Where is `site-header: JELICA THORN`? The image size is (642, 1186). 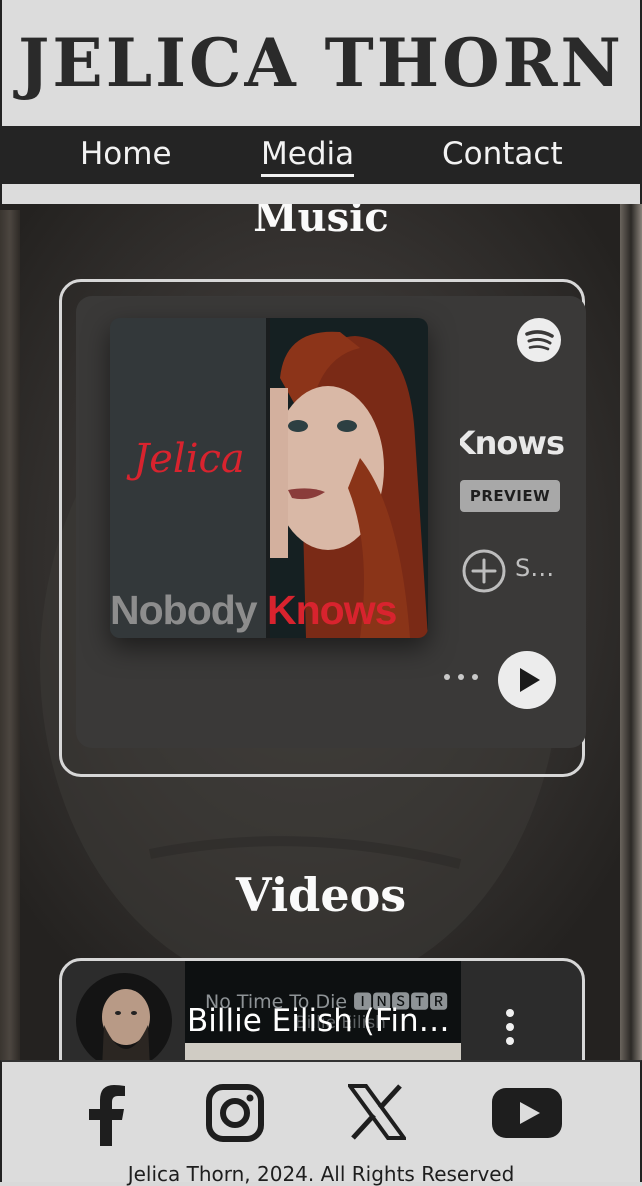 site-header: JELICA THORN is located at coordinates (321, 63).